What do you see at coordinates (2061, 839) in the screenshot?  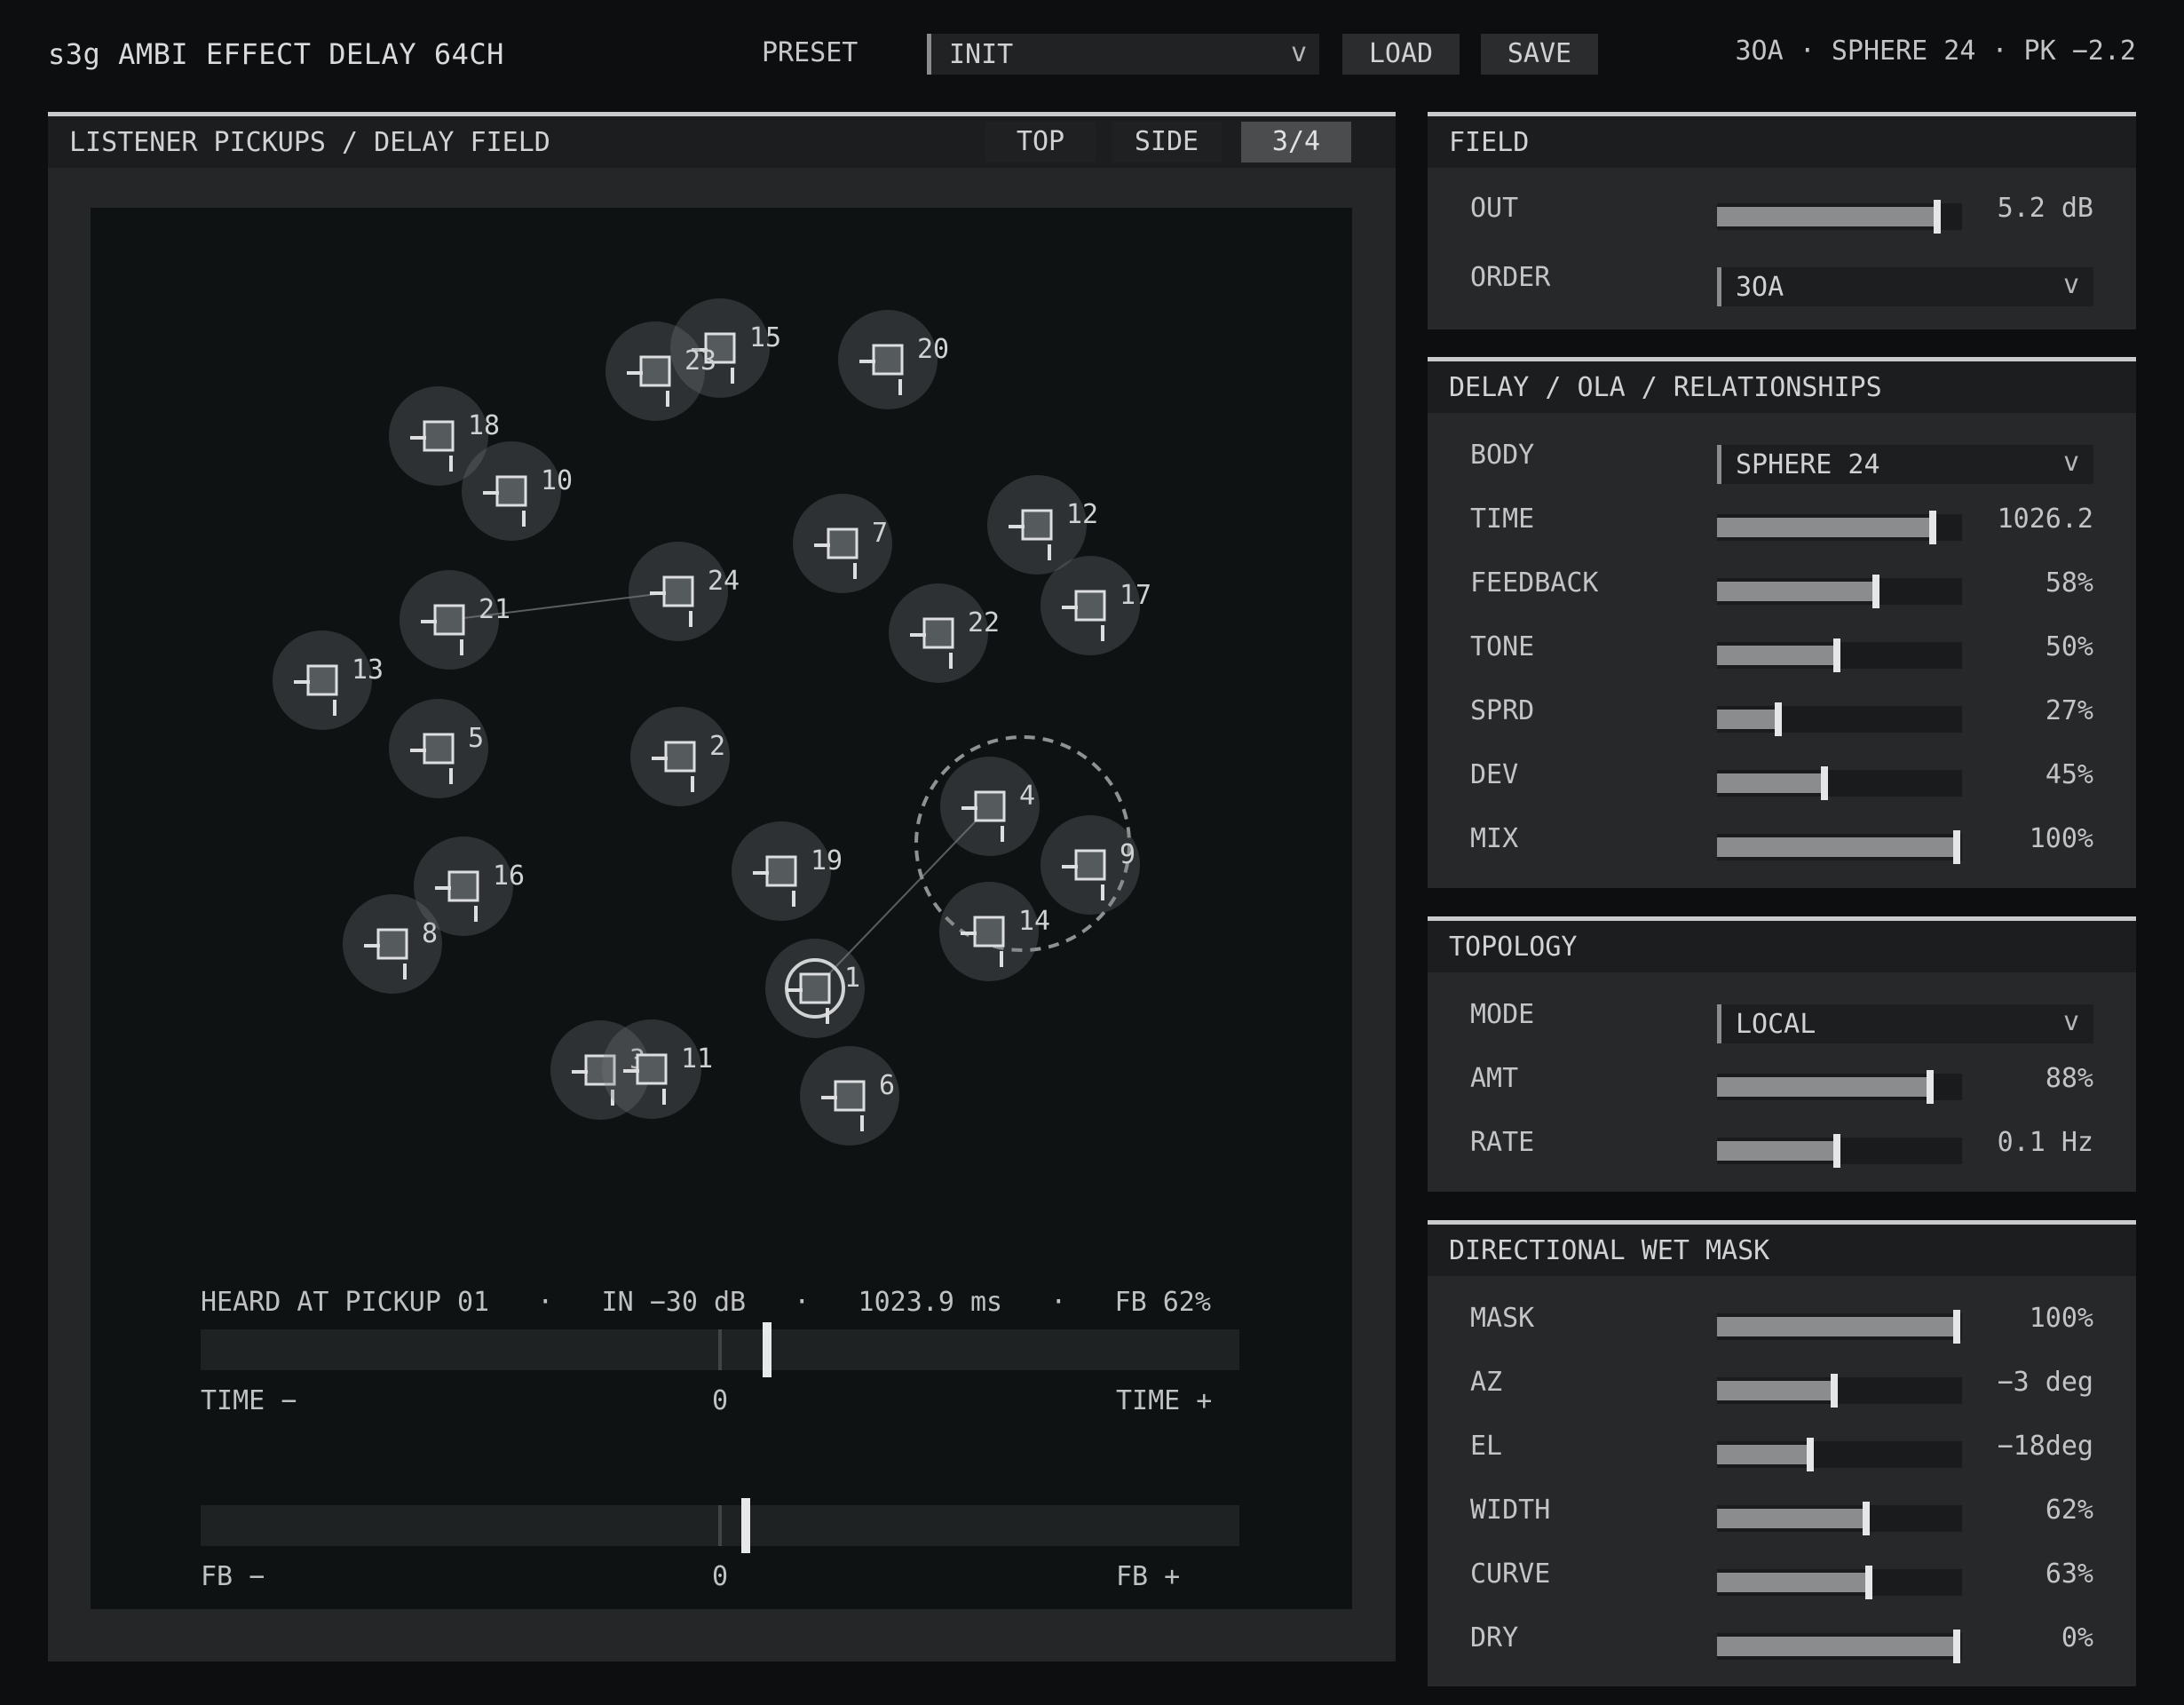 I see `param-value: 100%` at bounding box center [2061, 839].